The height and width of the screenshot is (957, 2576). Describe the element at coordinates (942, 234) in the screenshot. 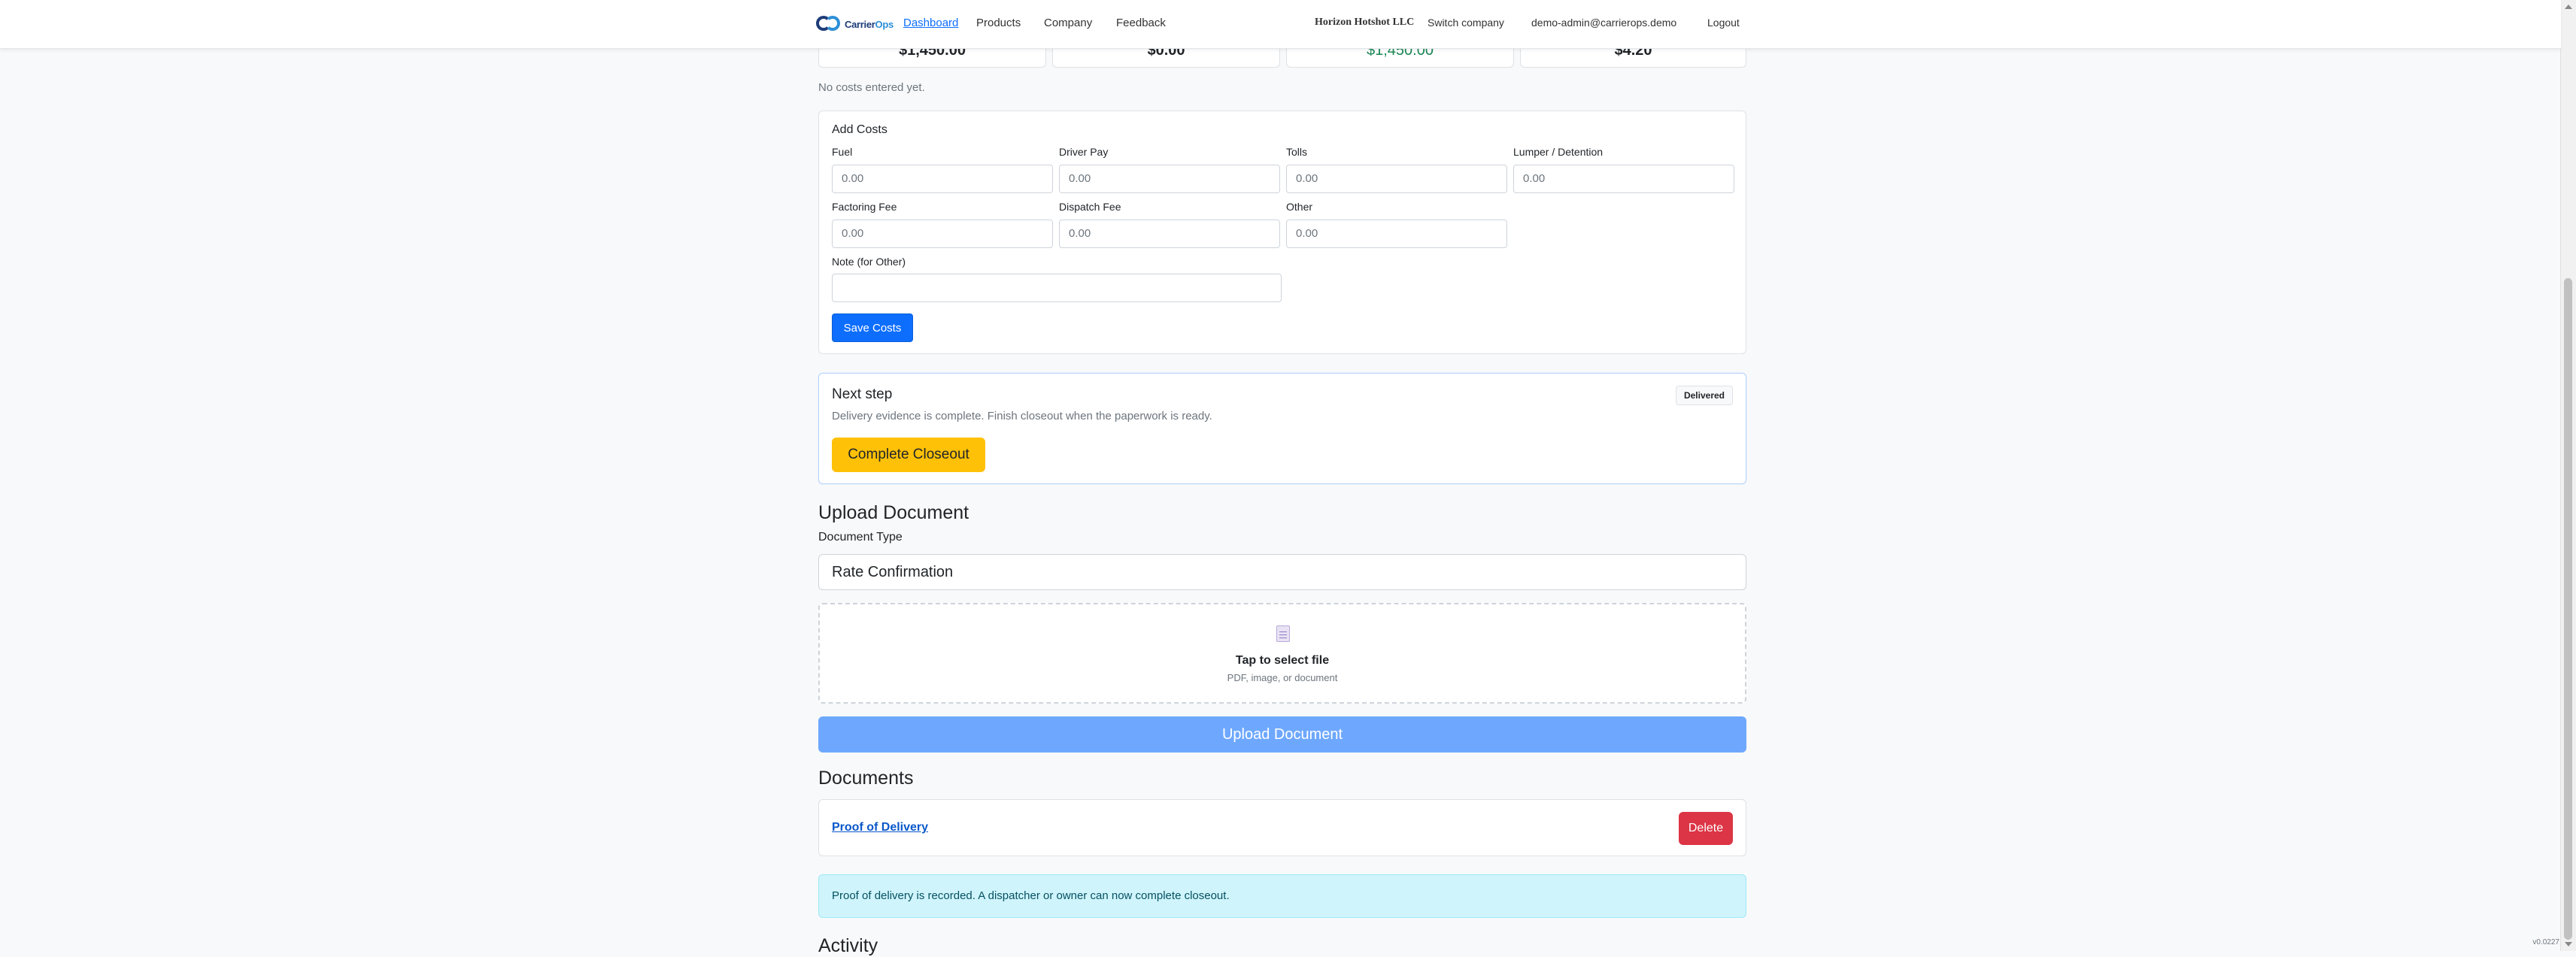

I see `factoring-fee-input: 0.00` at that location.